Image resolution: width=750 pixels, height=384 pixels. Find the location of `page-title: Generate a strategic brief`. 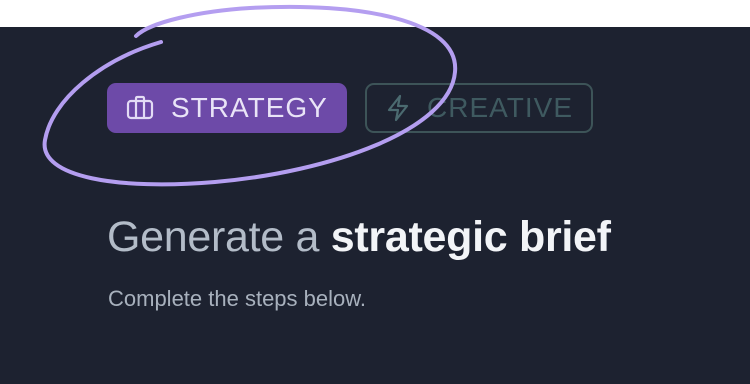

page-title: Generate a strategic brief is located at coordinates (359, 237).